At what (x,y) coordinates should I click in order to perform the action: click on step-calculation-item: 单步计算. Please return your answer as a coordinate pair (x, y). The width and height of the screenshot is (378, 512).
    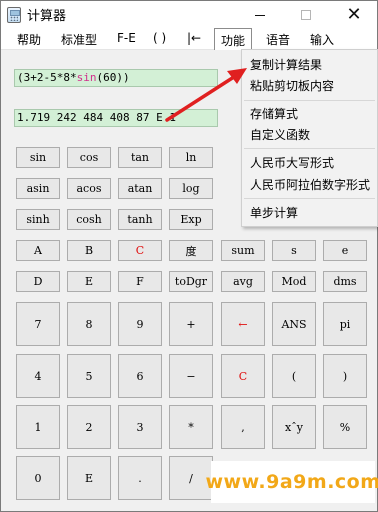
    Looking at the image, I should click on (274, 212).